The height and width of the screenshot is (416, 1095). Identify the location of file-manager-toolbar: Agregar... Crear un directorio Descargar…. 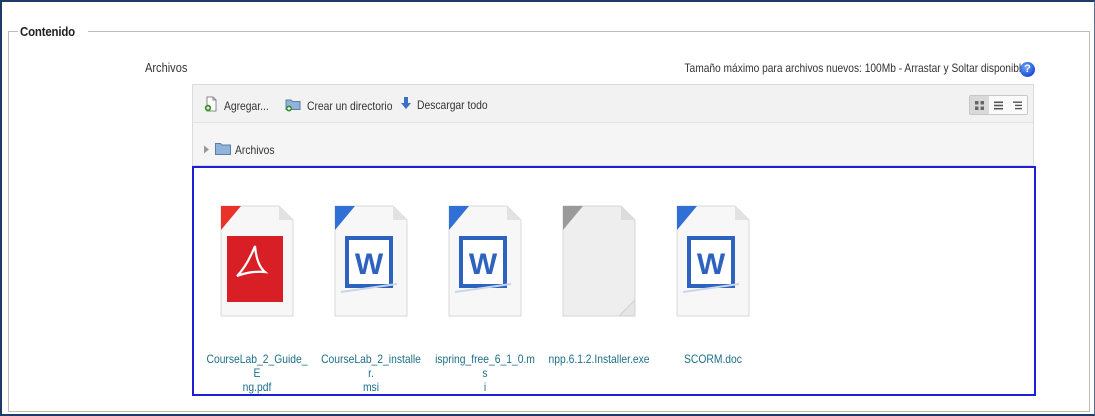
(613, 104).